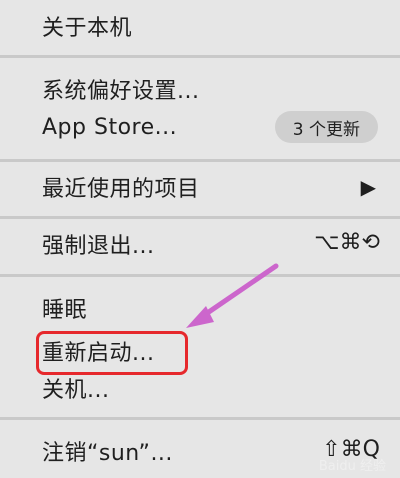 The height and width of the screenshot is (478, 400). I want to click on restart-highlight-box, so click(112, 353).